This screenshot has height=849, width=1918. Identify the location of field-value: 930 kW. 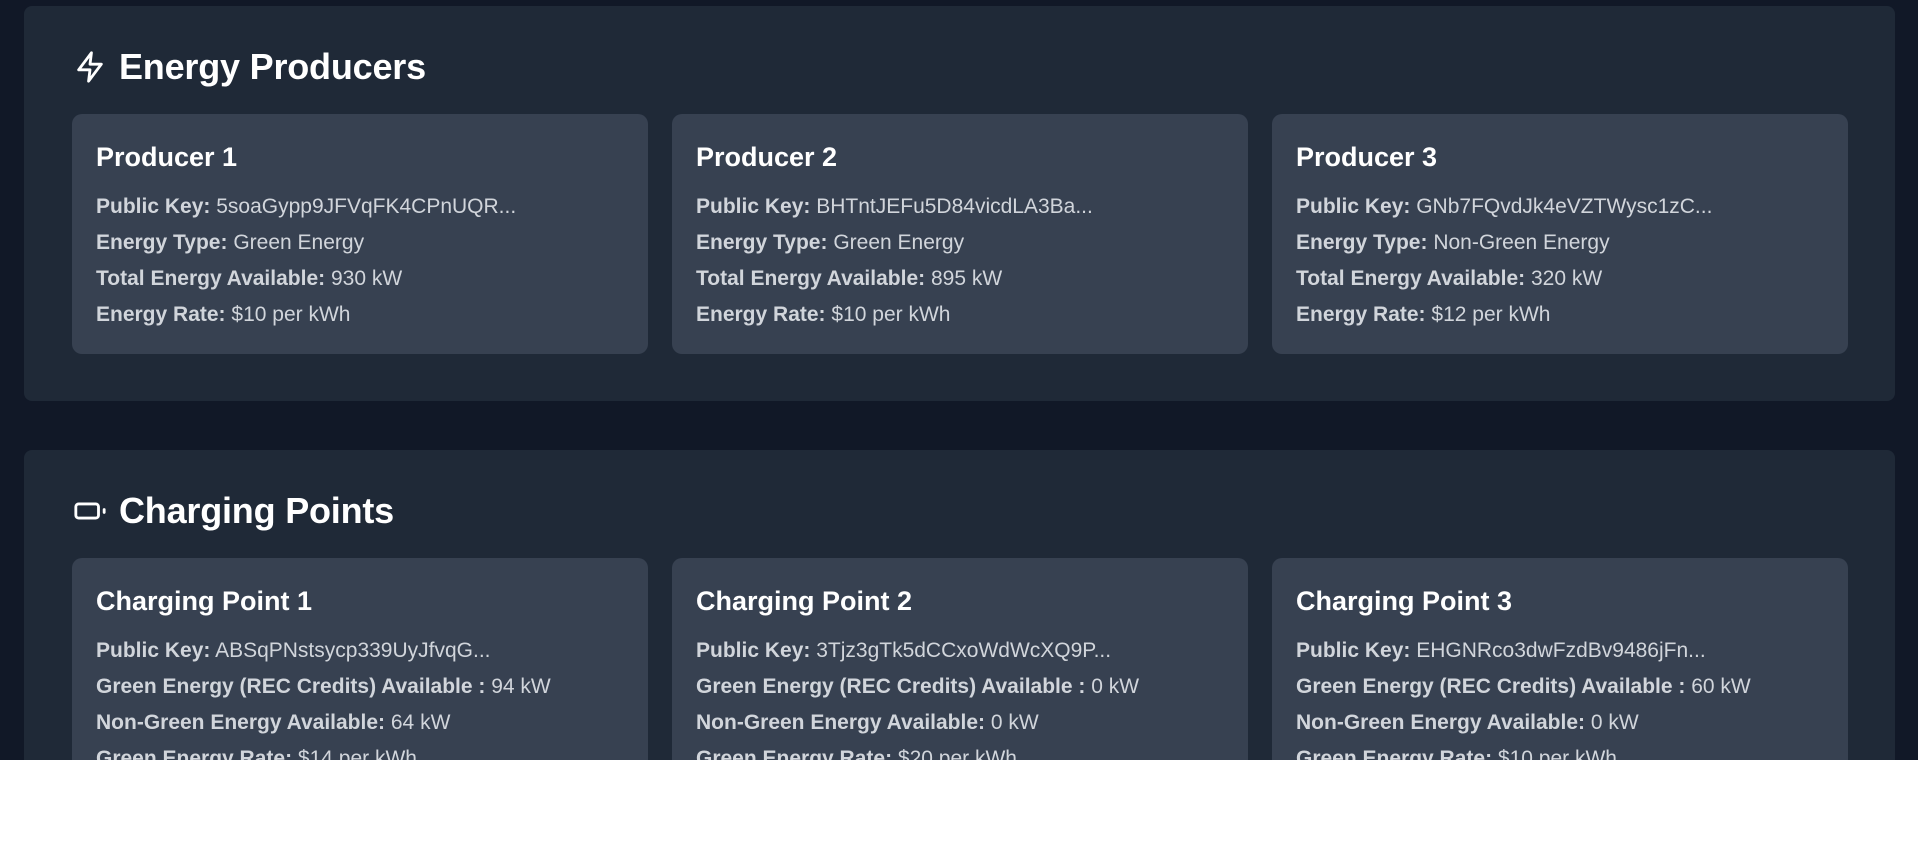
(366, 278).